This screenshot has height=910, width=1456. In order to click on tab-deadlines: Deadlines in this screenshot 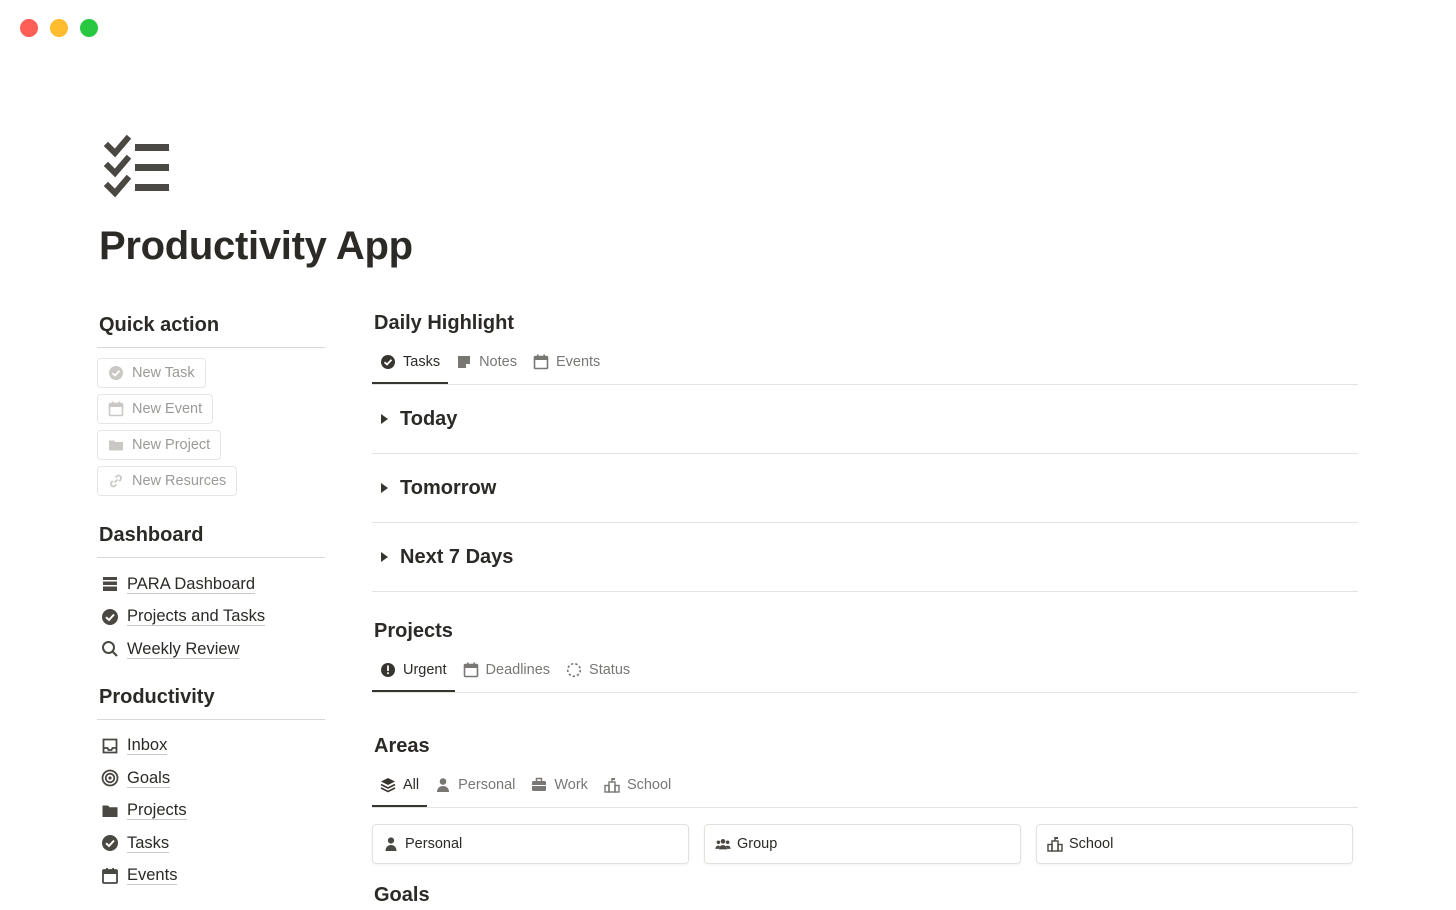, I will do `click(507, 671)`.